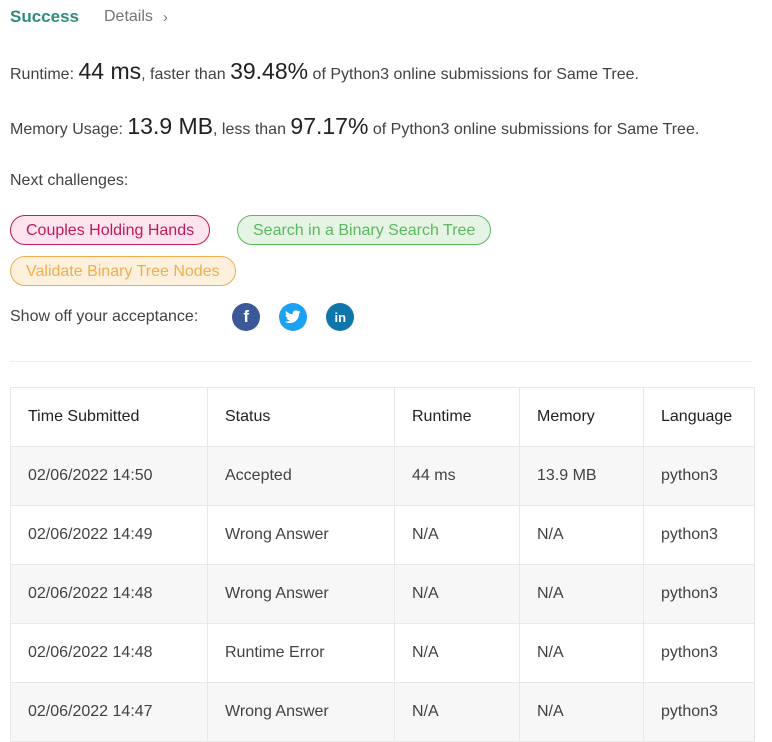 Image resolution: width=772 pixels, height=742 pixels. I want to click on tab-details-label: Details, so click(128, 16).